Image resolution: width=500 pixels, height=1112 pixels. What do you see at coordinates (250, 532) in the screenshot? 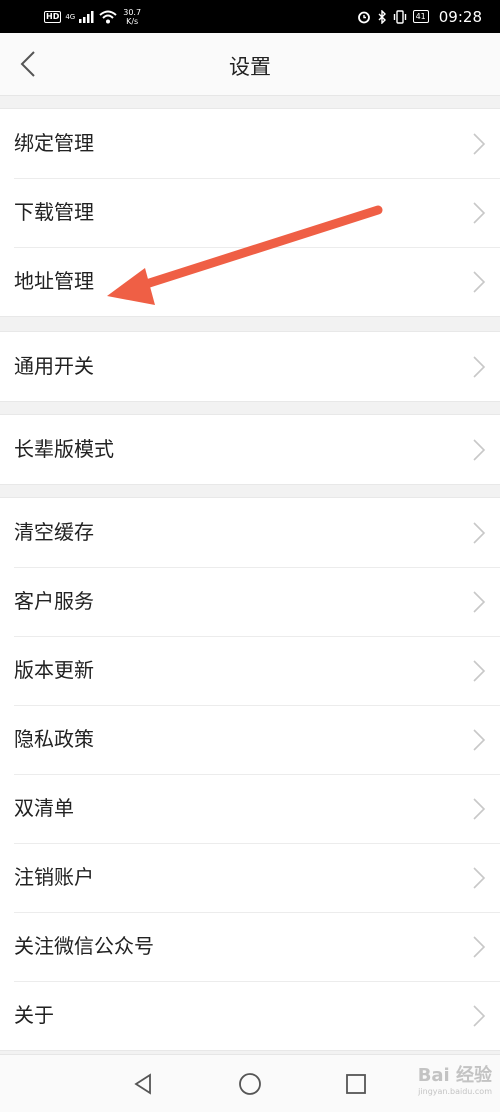
I see `settings-row-clear-cache: 清空缓存` at bounding box center [250, 532].